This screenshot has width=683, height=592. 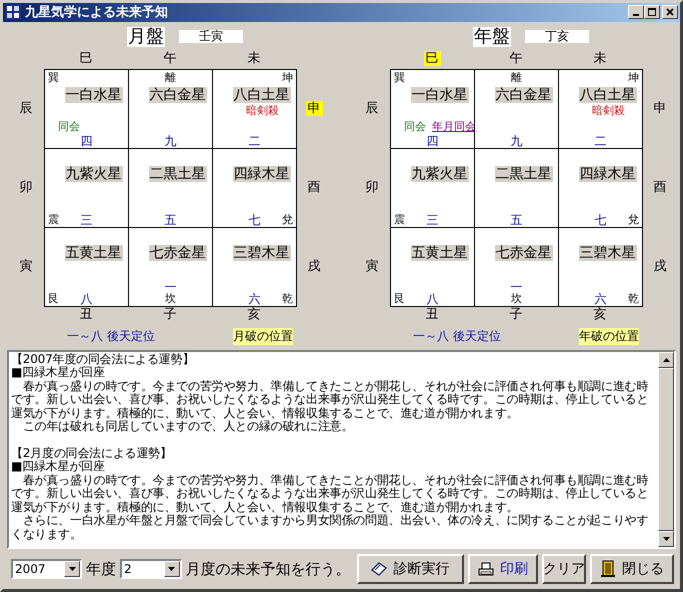 I want to click on note-label: 同会, so click(x=69, y=126).